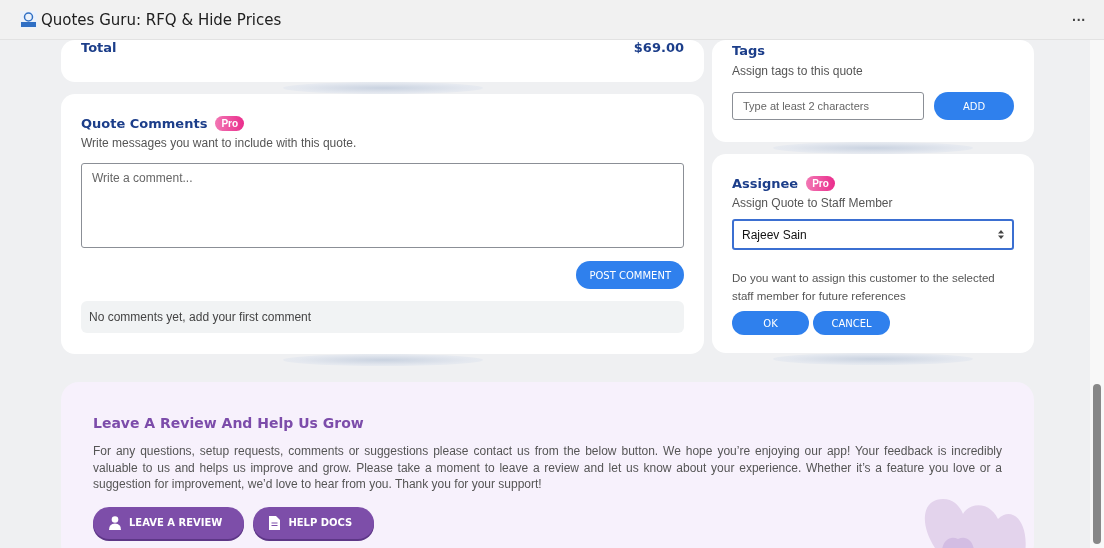  I want to click on assignee-title: Assignee, so click(765, 183).